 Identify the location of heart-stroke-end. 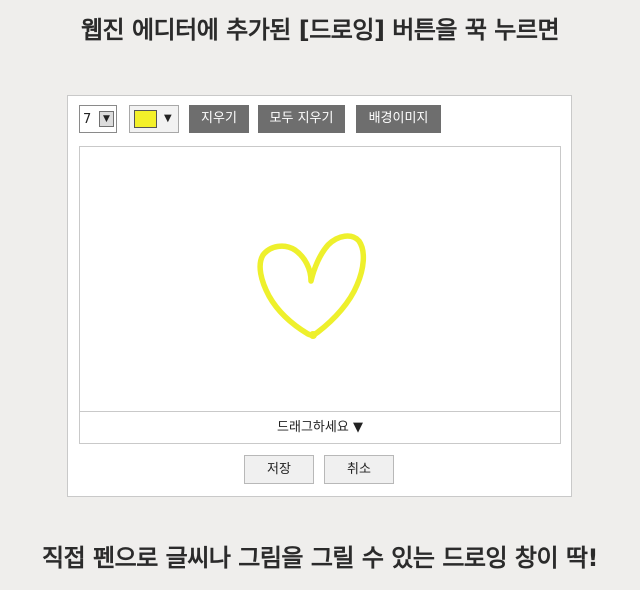
(313, 335).